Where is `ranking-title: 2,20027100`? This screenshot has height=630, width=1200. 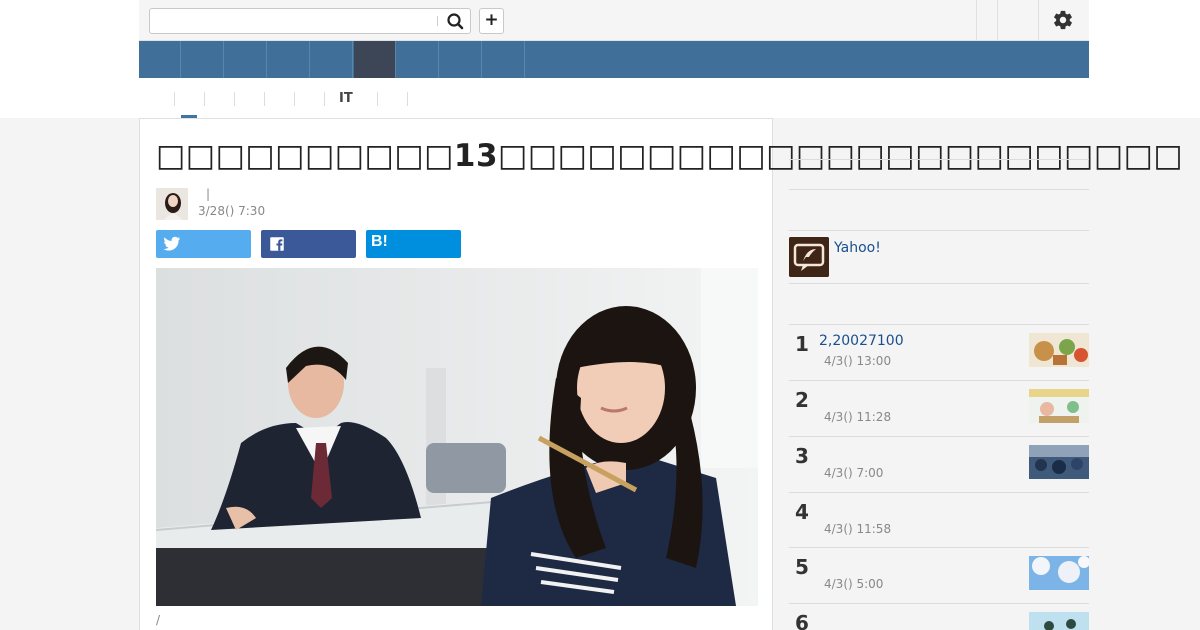 ranking-title: 2,20027100 is located at coordinates (861, 341).